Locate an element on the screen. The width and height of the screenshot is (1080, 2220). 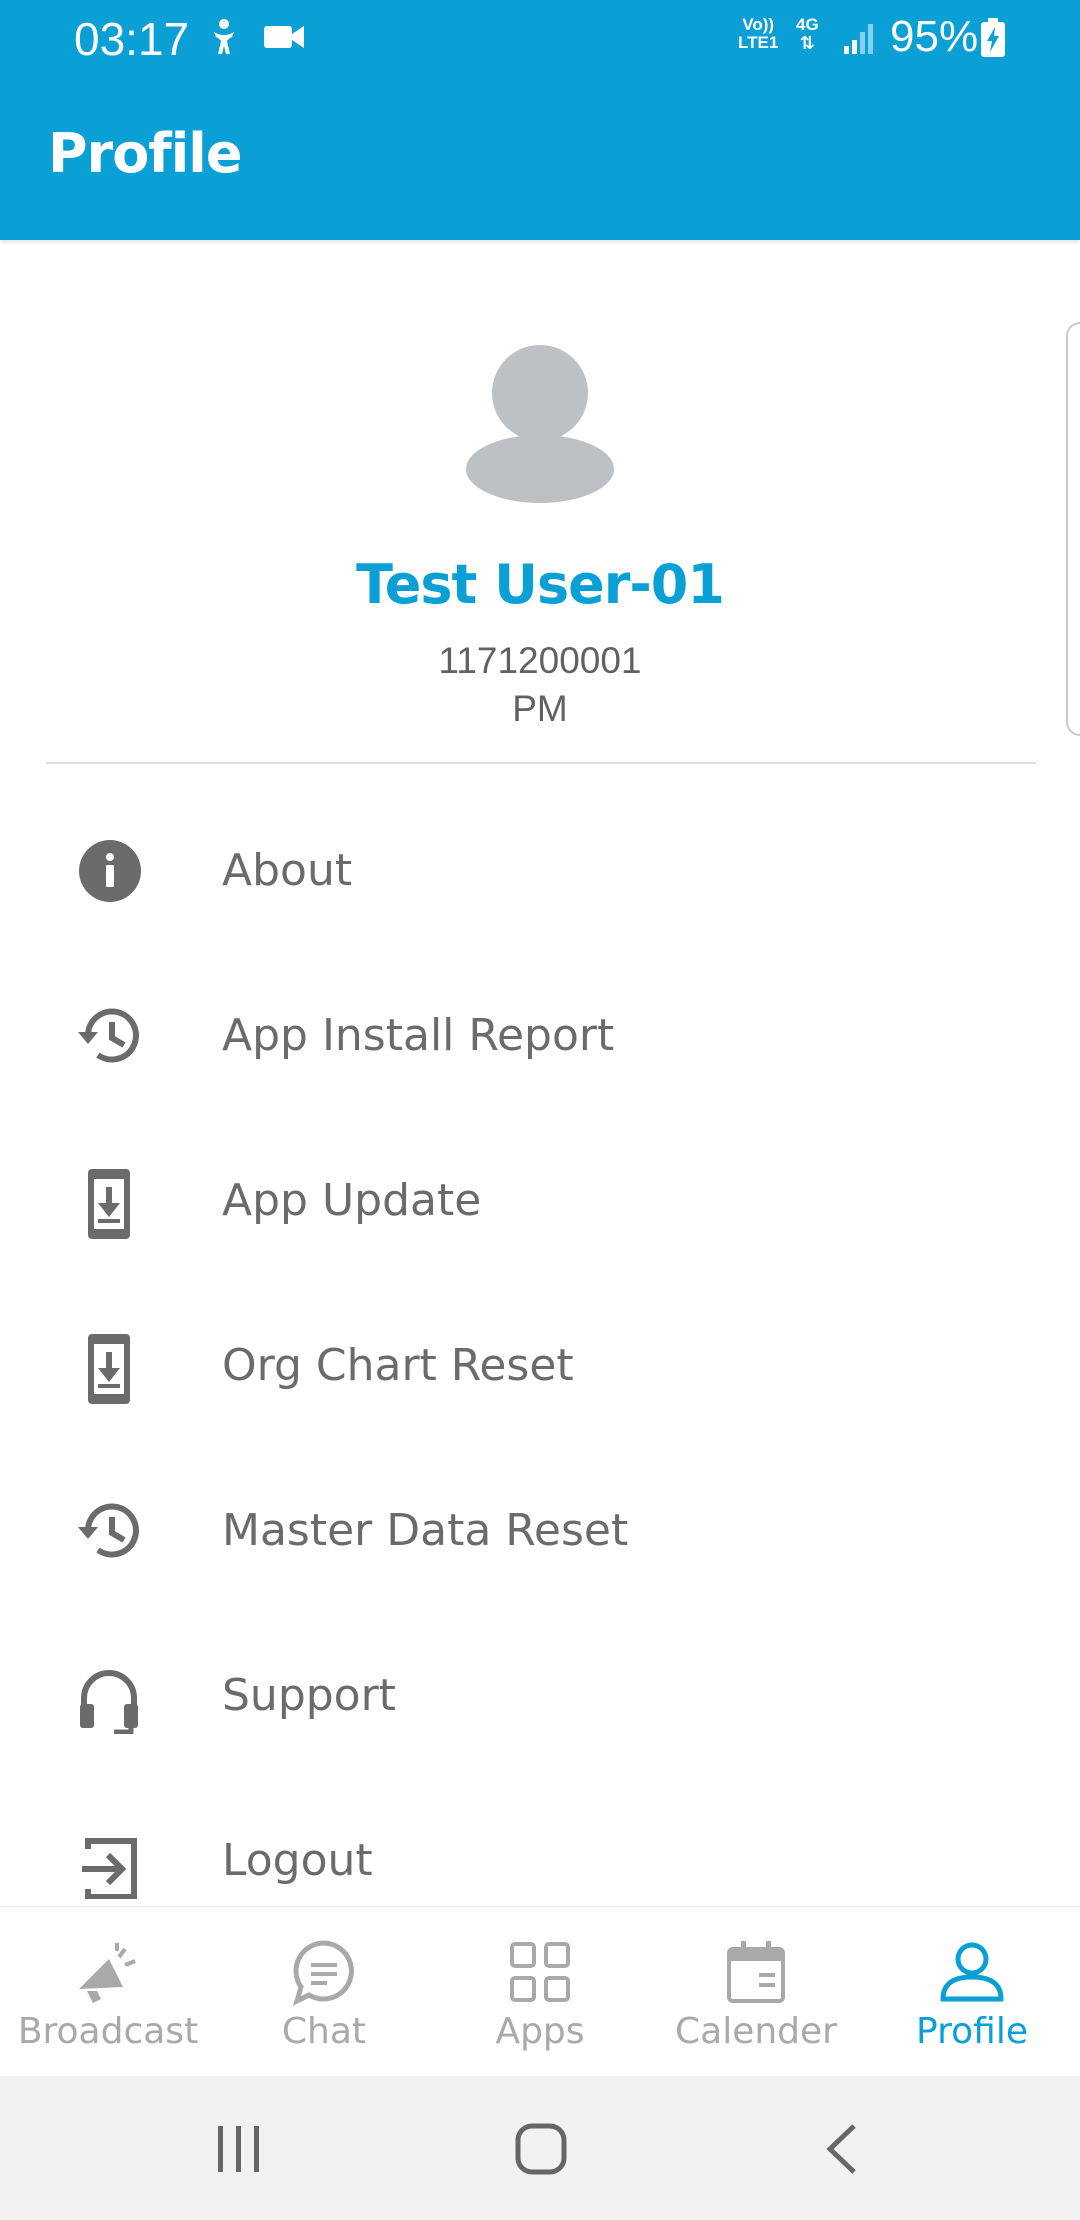
app-bar: 03:17 Vo)) LTE1 4G ⇅ 95% Profile is located at coordinates (540, 120).